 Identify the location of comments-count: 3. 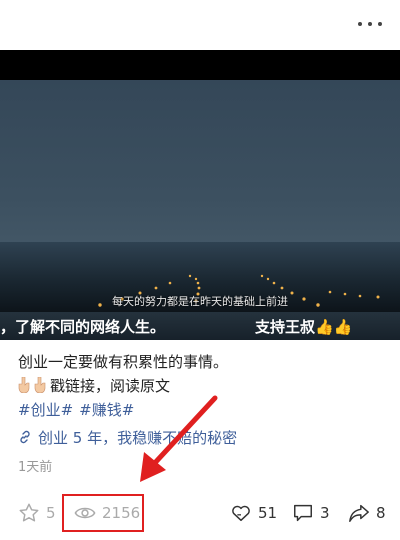
(325, 513).